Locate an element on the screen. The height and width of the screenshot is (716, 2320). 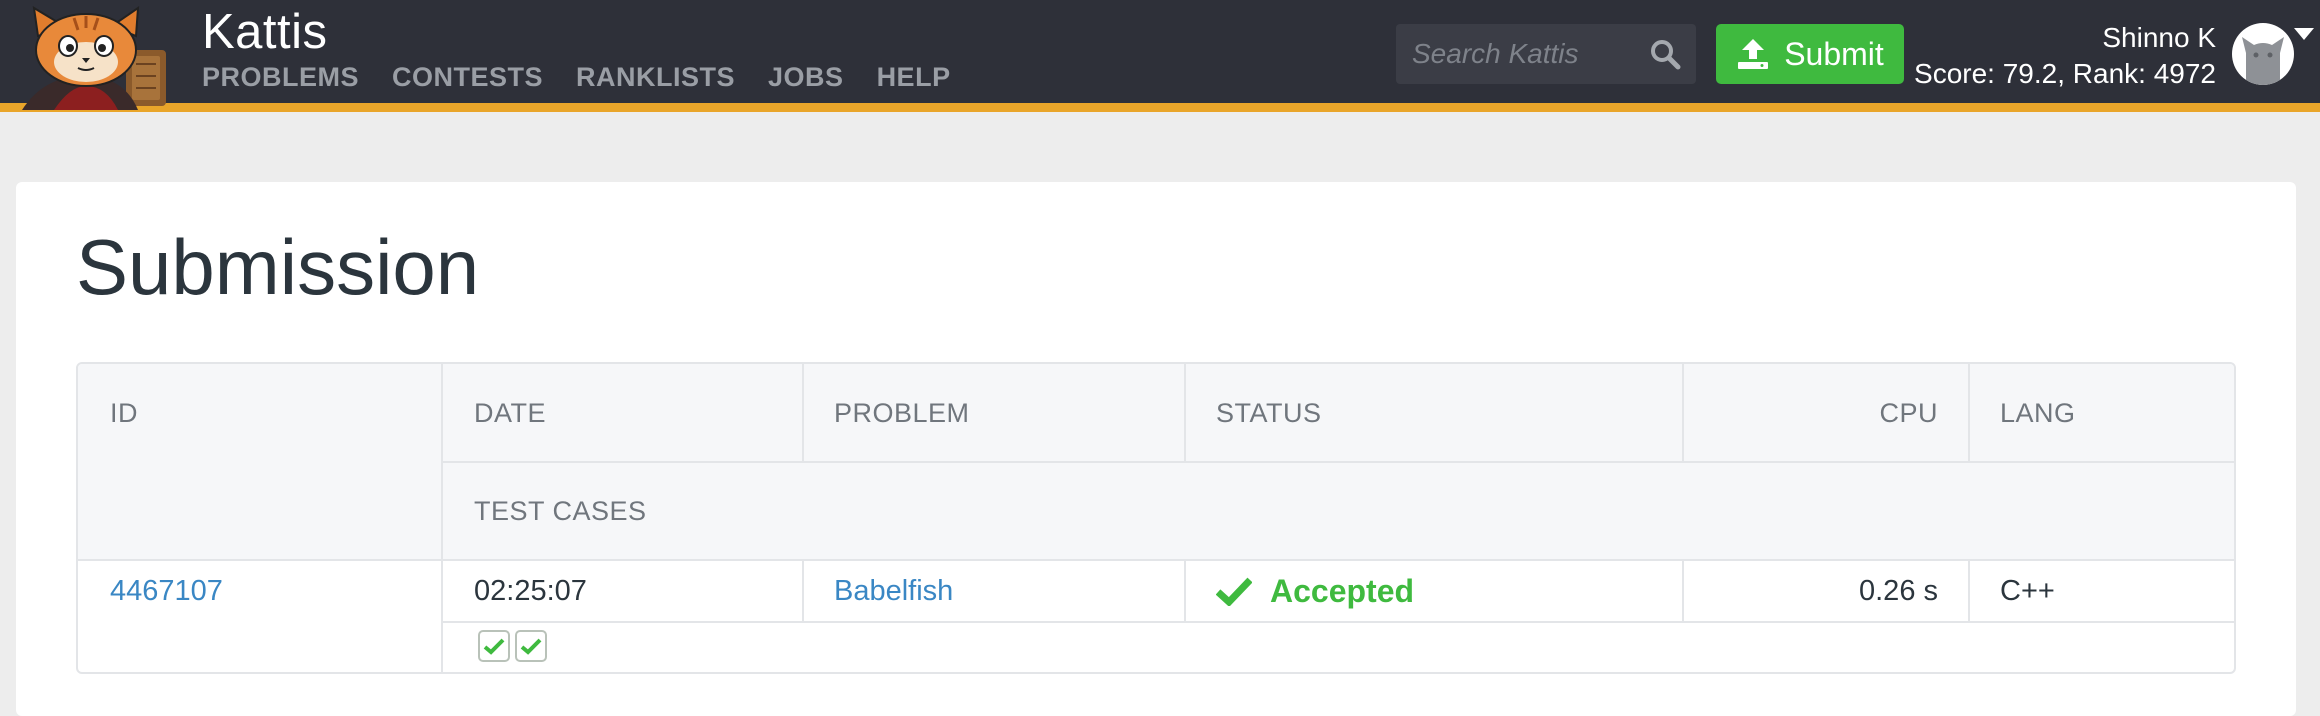
submit-button: Submit is located at coordinates (1810, 54).